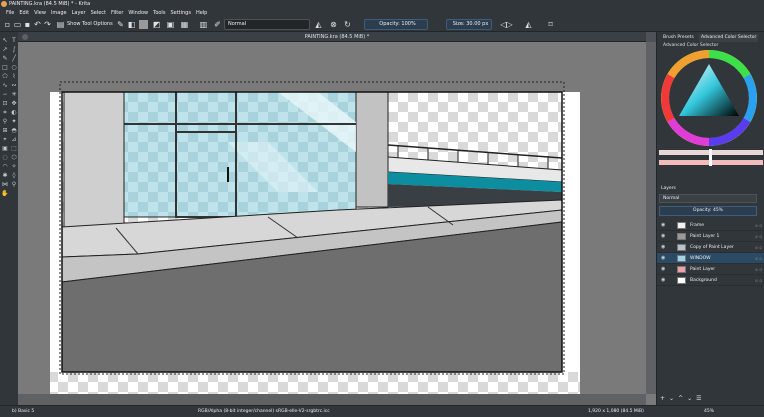 Image resolution: width=764 pixels, height=417 pixels. I want to click on text-tool-icon: T, so click(14, 40).